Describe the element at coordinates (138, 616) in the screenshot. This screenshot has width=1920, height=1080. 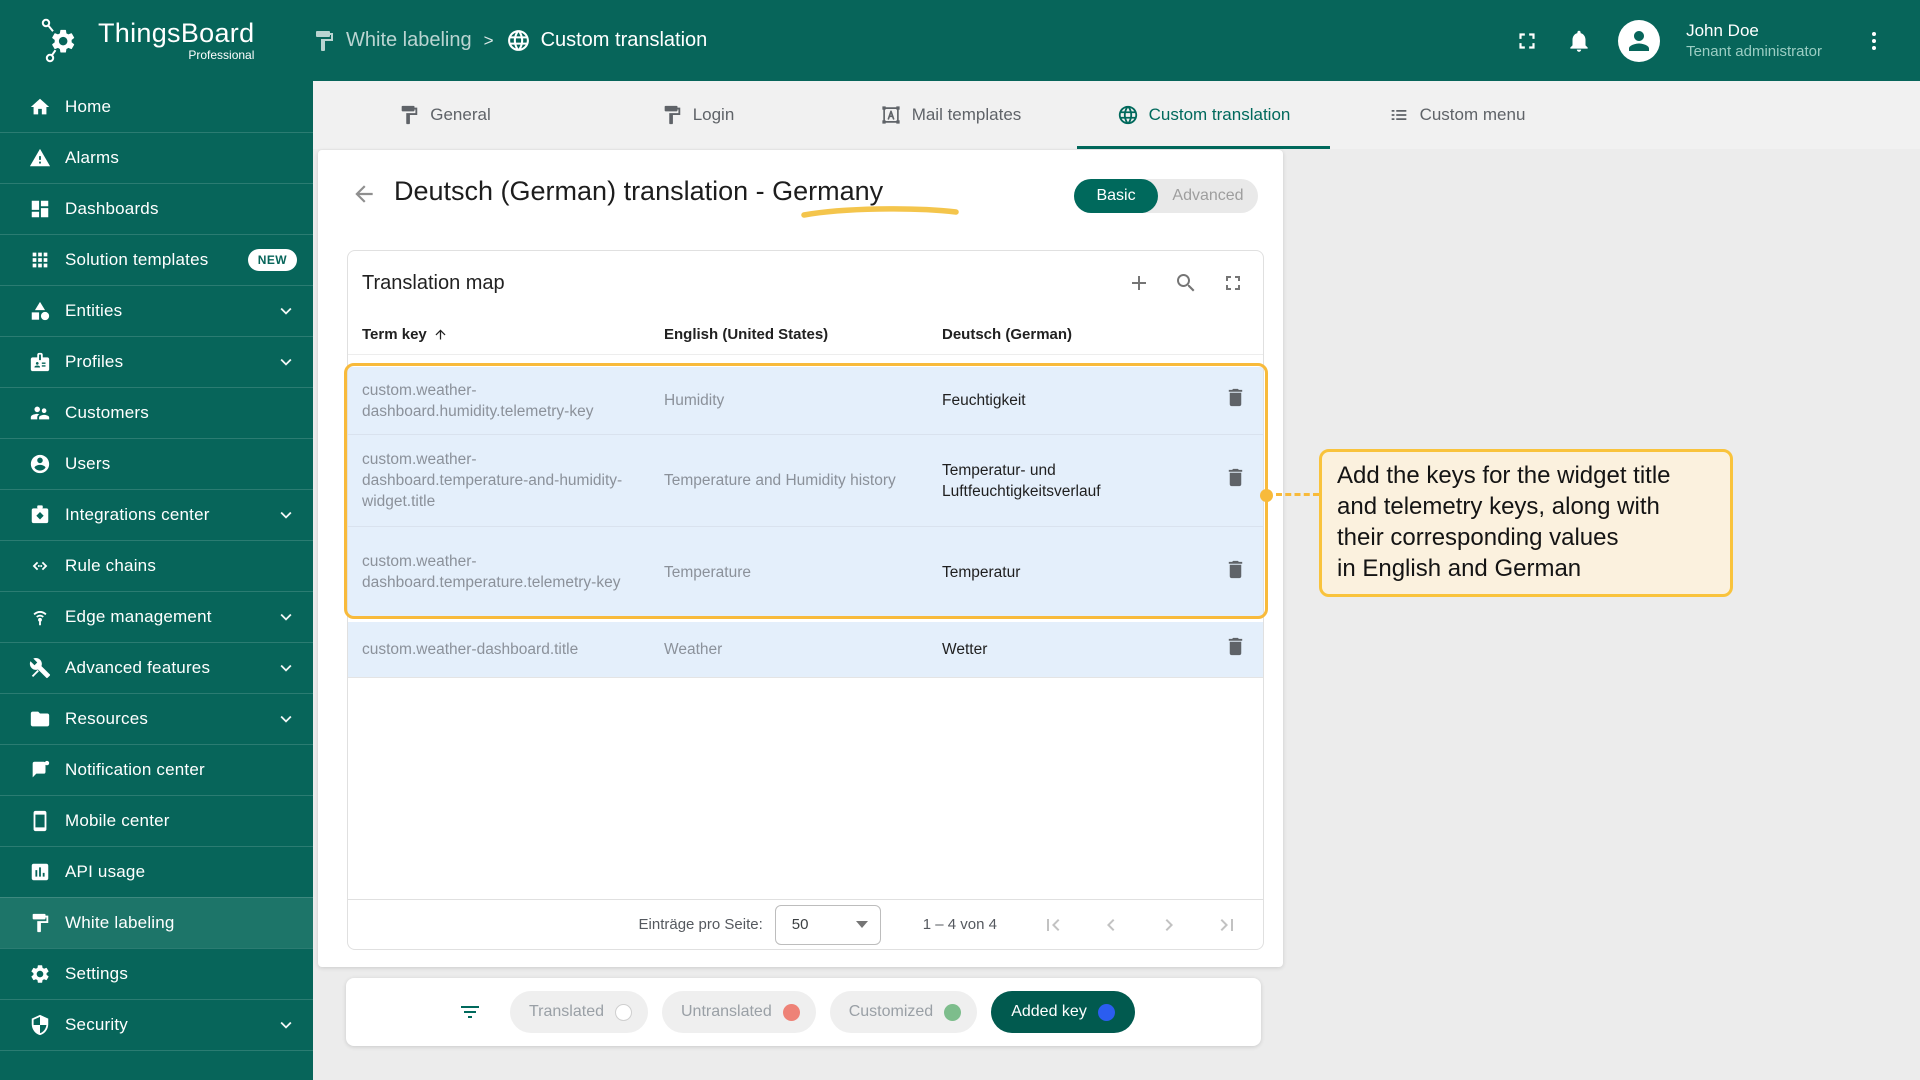
I see `sidebar-item-label: Edge management` at that location.